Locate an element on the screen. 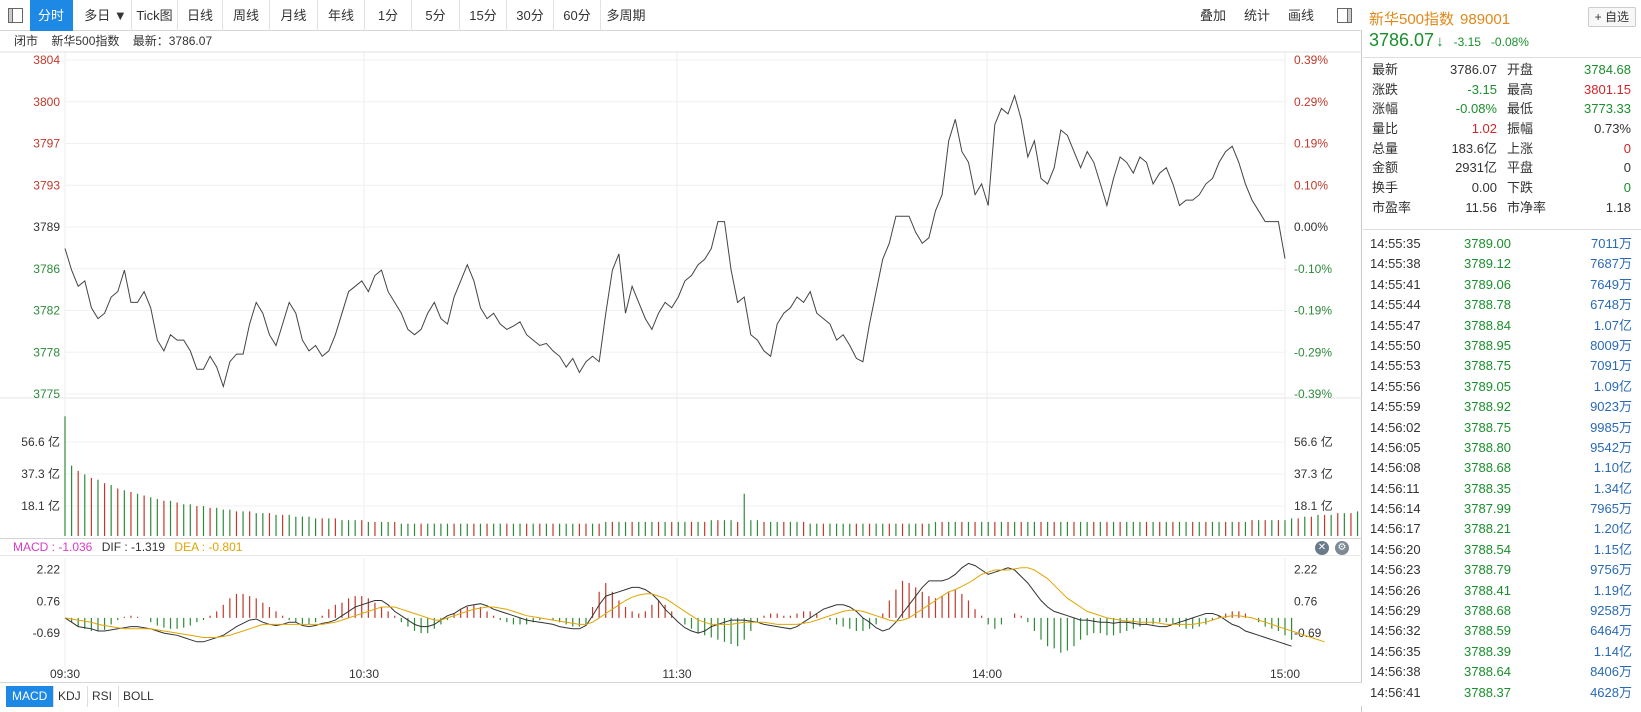 The height and width of the screenshot is (712, 1641). tick-row: 14:56:11 3788.35 1.34亿 is located at coordinates (1502, 489).